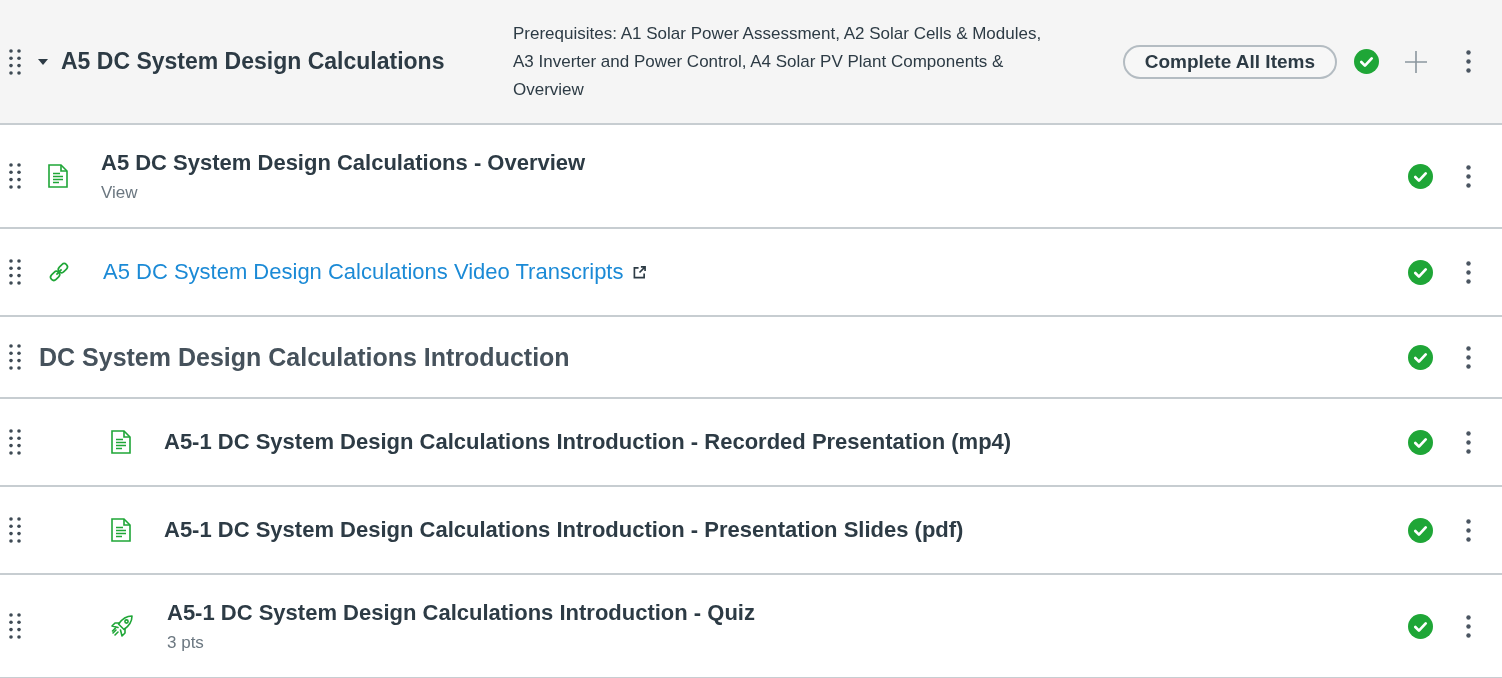 The width and height of the screenshot is (1502, 678). Describe the element at coordinates (119, 192) in the screenshot. I see `item-meta-text: View` at that location.